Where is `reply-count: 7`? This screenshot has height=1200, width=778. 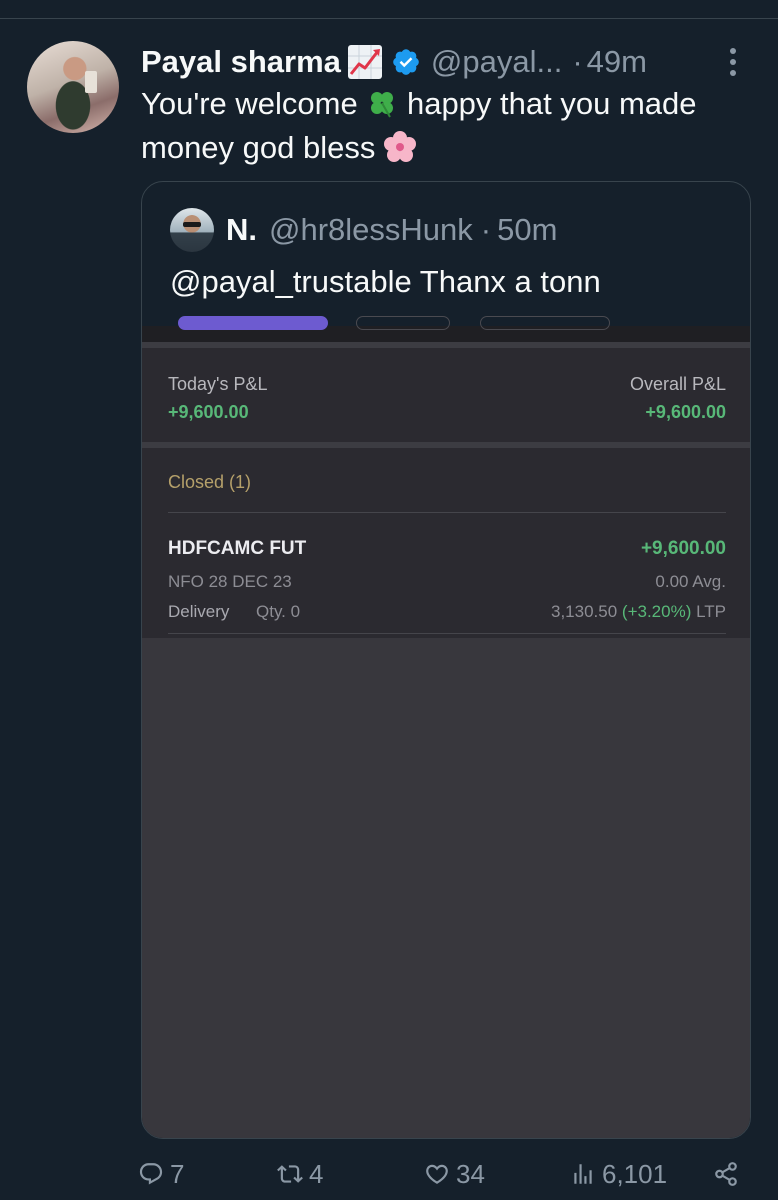
reply-count: 7 is located at coordinates (177, 1173).